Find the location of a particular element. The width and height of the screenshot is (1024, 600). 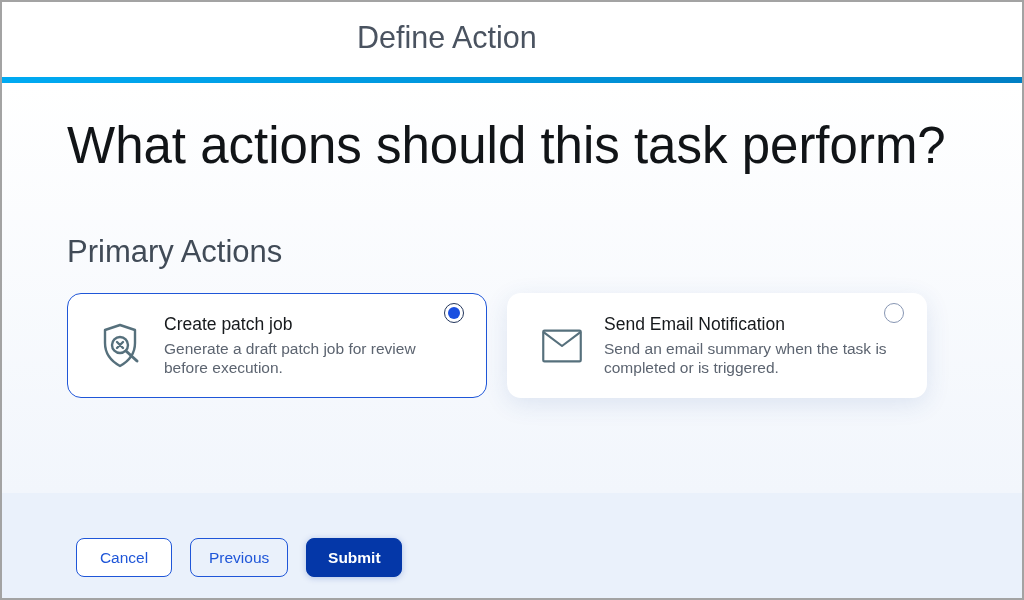

action-title: Create patch job is located at coordinates (229, 324).